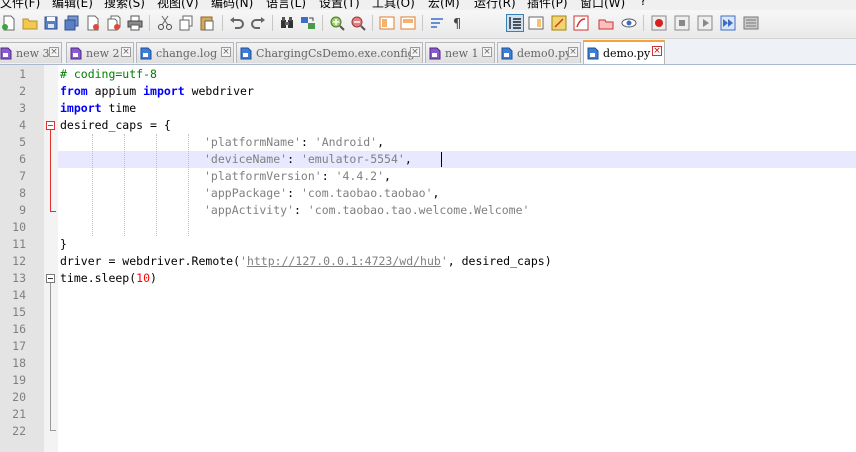 The width and height of the screenshot is (856, 452). Describe the element at coordinates (157, 91) in the screenshot. I see `code-line-2: from appium import webdriver` at that location.